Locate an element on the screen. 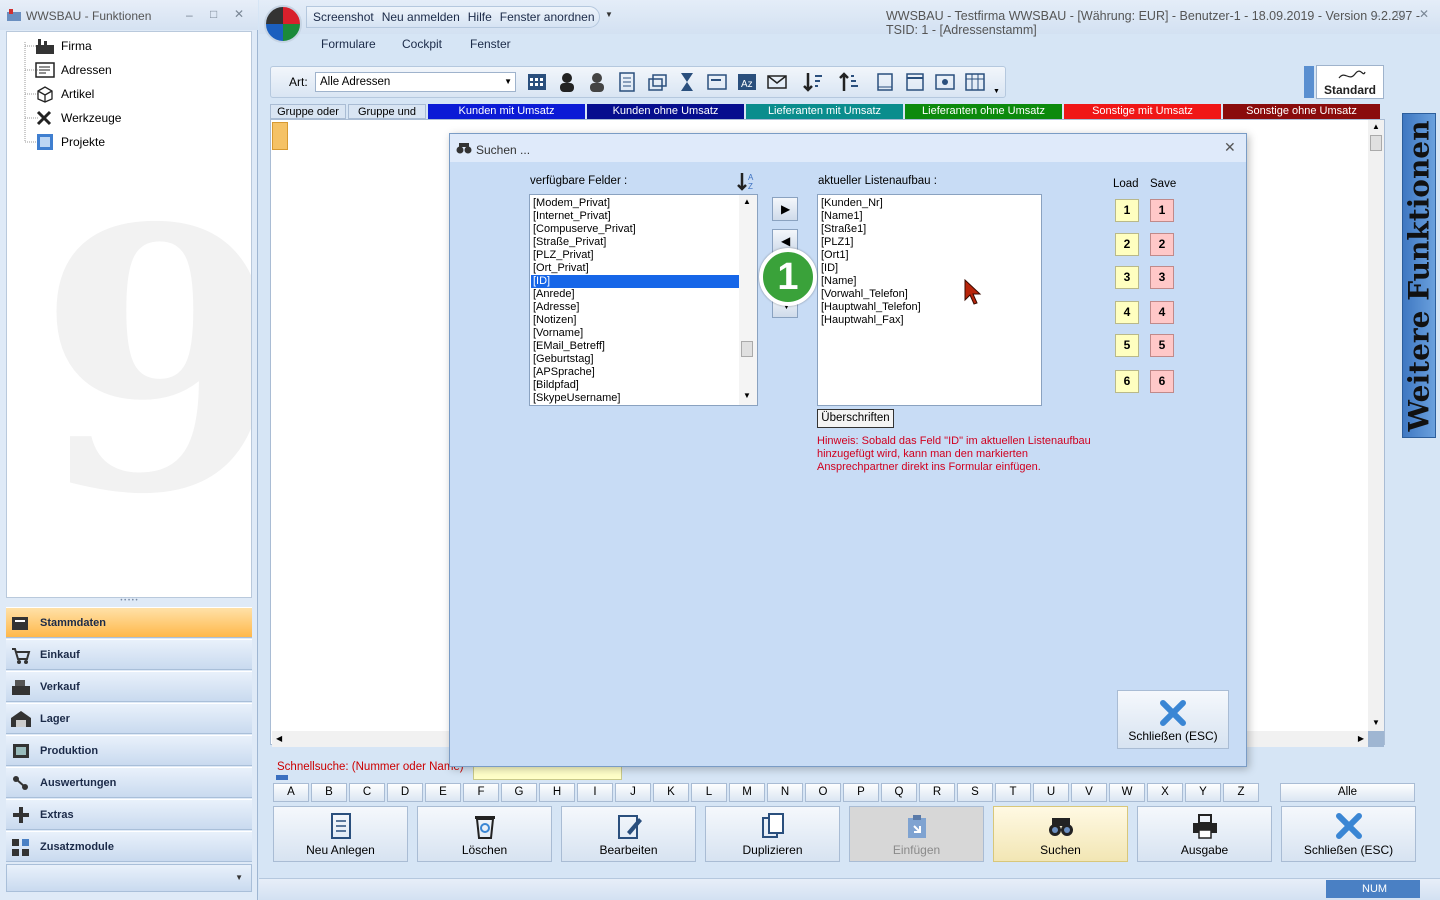 The height and width of the screenshot is (900, 1440). alphabet-button-z: Z is located at coordinates (1241, 792).